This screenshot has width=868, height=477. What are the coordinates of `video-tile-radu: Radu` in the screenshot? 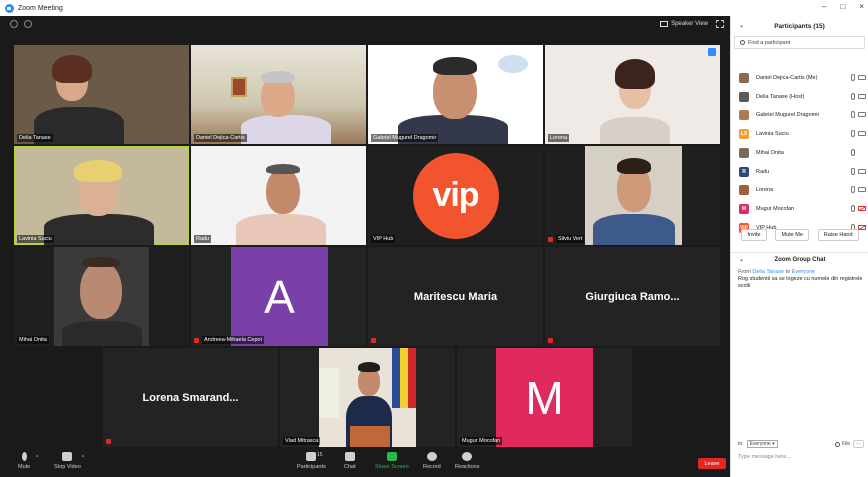 It's located at (278, 195).